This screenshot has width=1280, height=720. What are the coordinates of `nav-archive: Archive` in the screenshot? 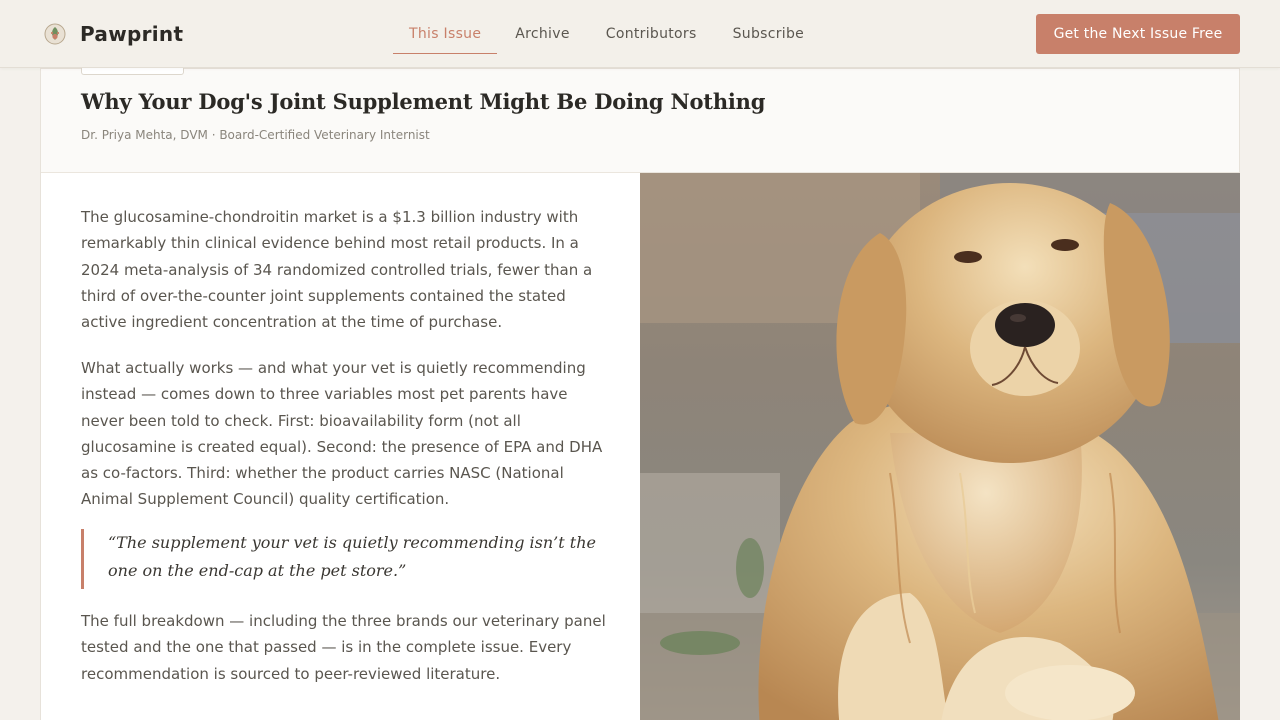 It's located at (542, 34).